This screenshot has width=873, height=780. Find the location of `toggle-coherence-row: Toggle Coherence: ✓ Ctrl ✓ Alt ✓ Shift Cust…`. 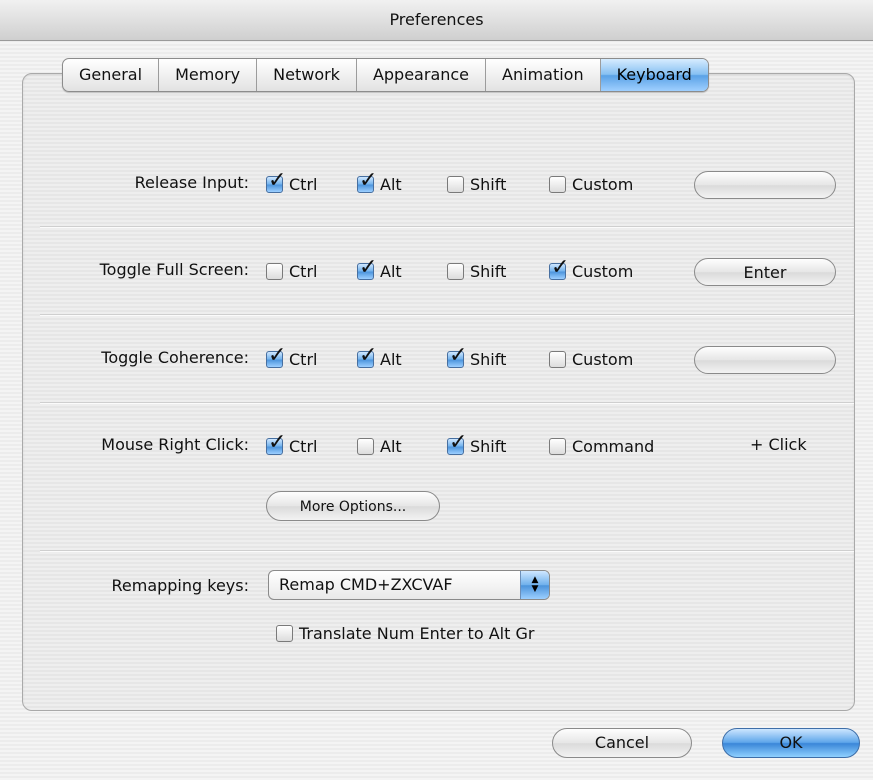

toggle-coherence-row: Toggle Coherence: ✓ Ctrl ✓ Alt ✓ Shift Cust… is located at coordinates (436, 358).